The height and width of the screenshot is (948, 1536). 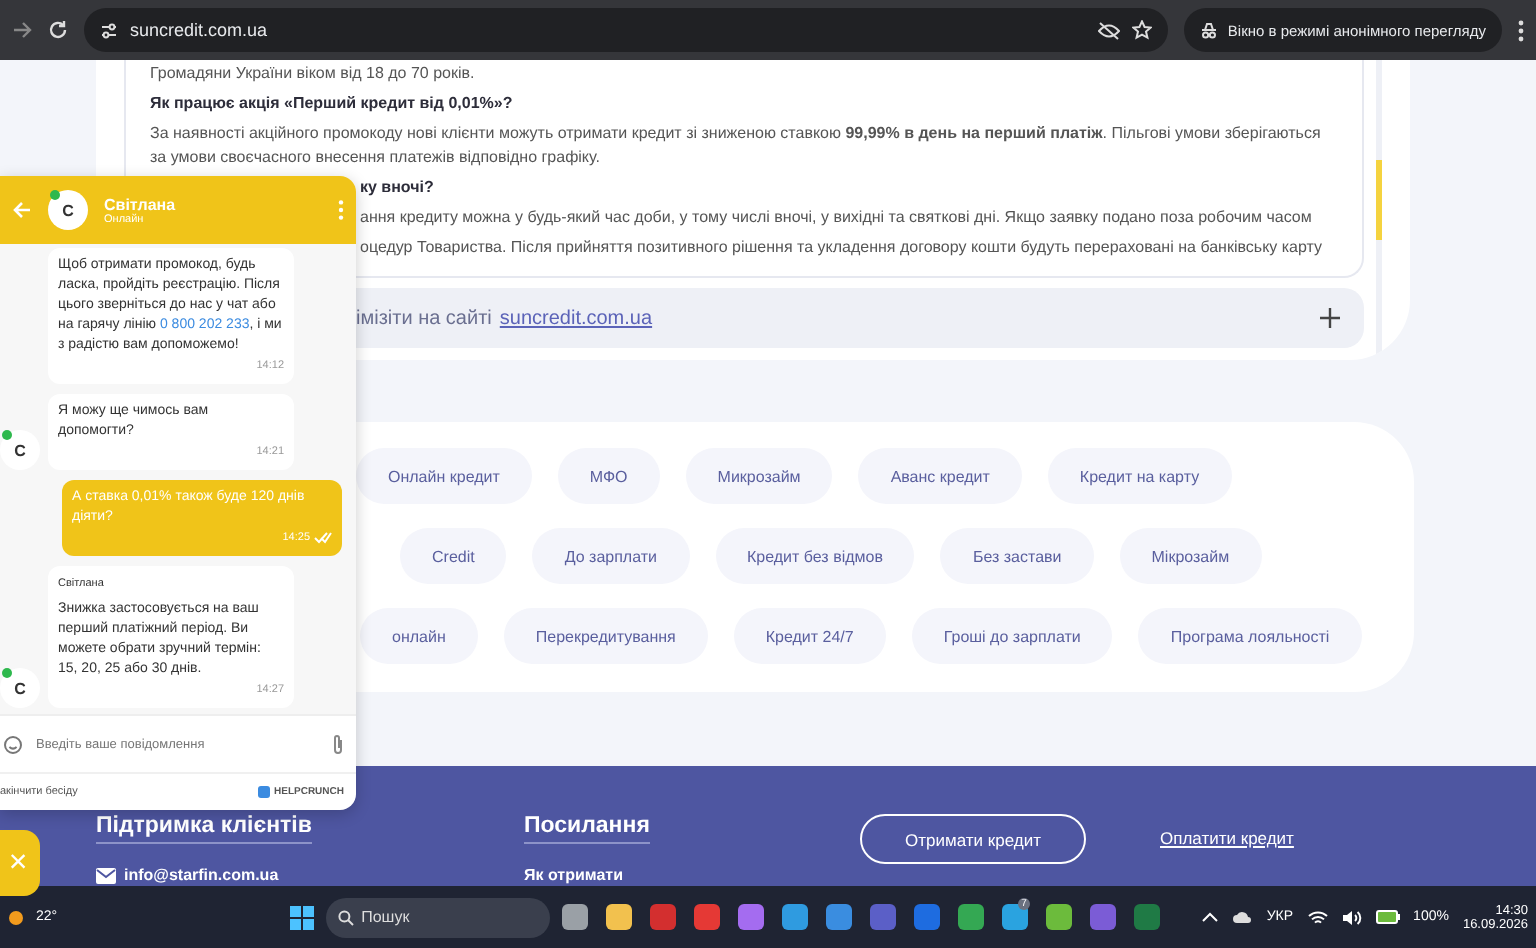 What do you see at coordinates (1387, 917) in the screenshot?
I see `battery-icon` at bounding box center [1387, 917].